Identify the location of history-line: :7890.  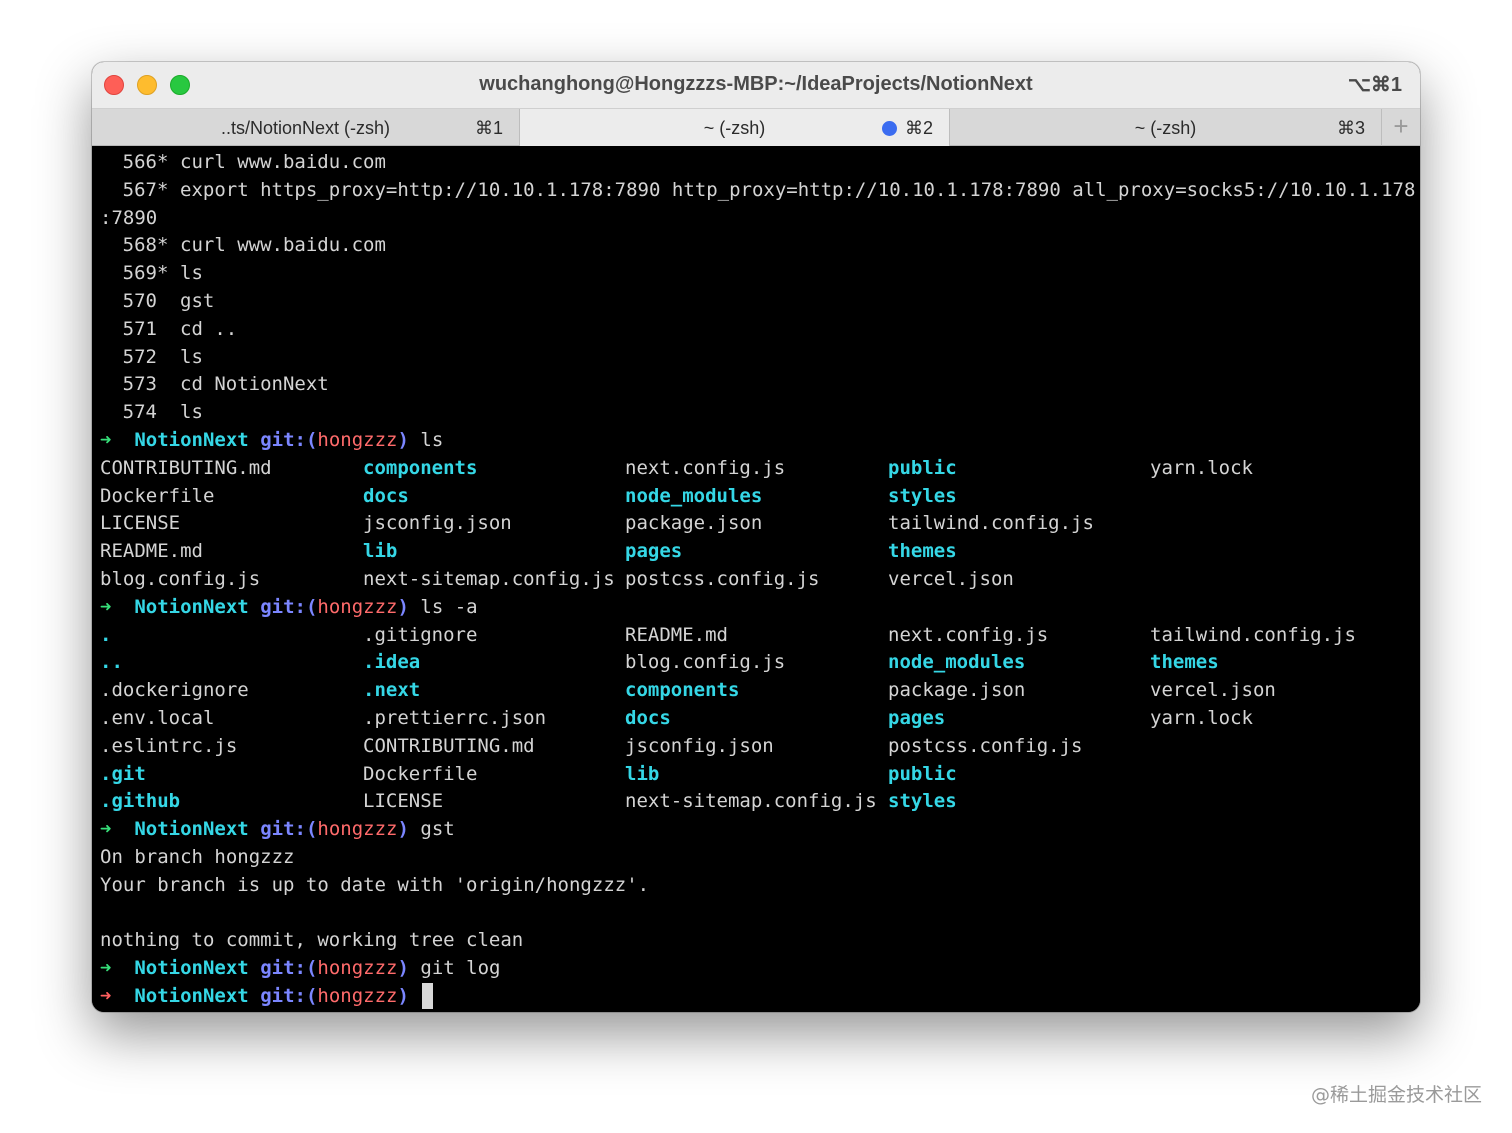
(128, 219).